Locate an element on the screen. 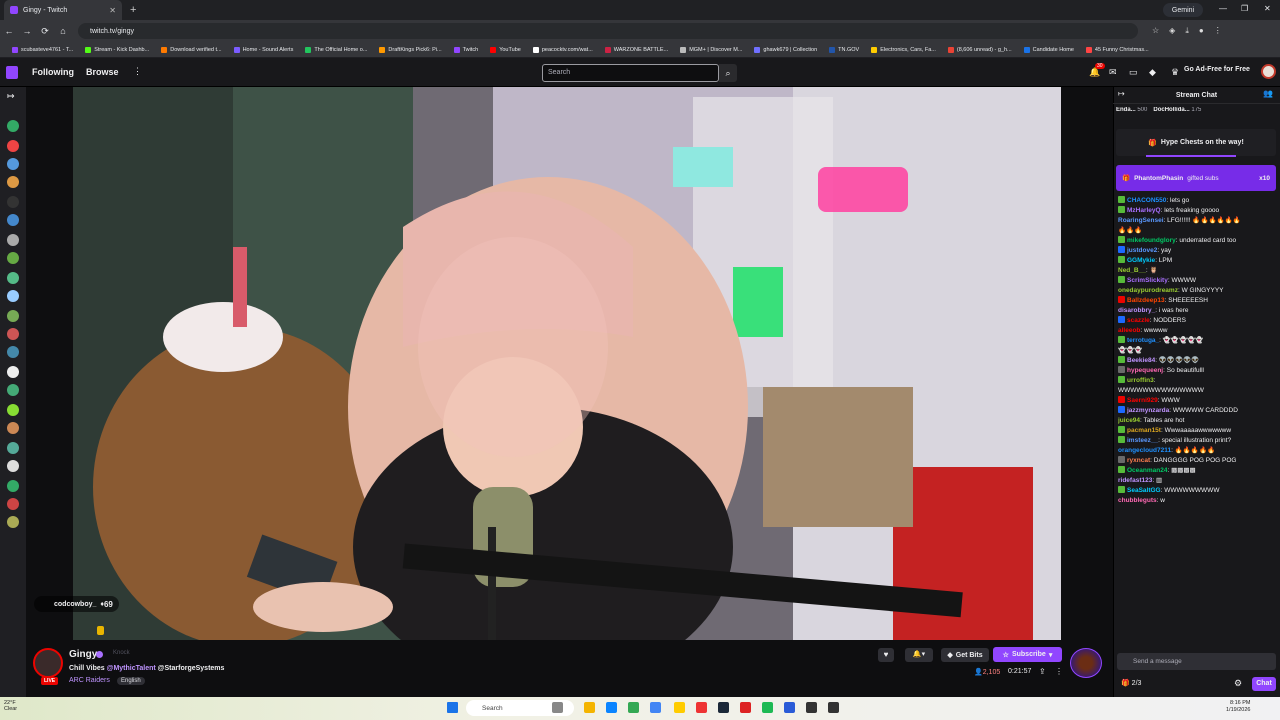  twitch-logo-icon is located at coordinates (12, 72).